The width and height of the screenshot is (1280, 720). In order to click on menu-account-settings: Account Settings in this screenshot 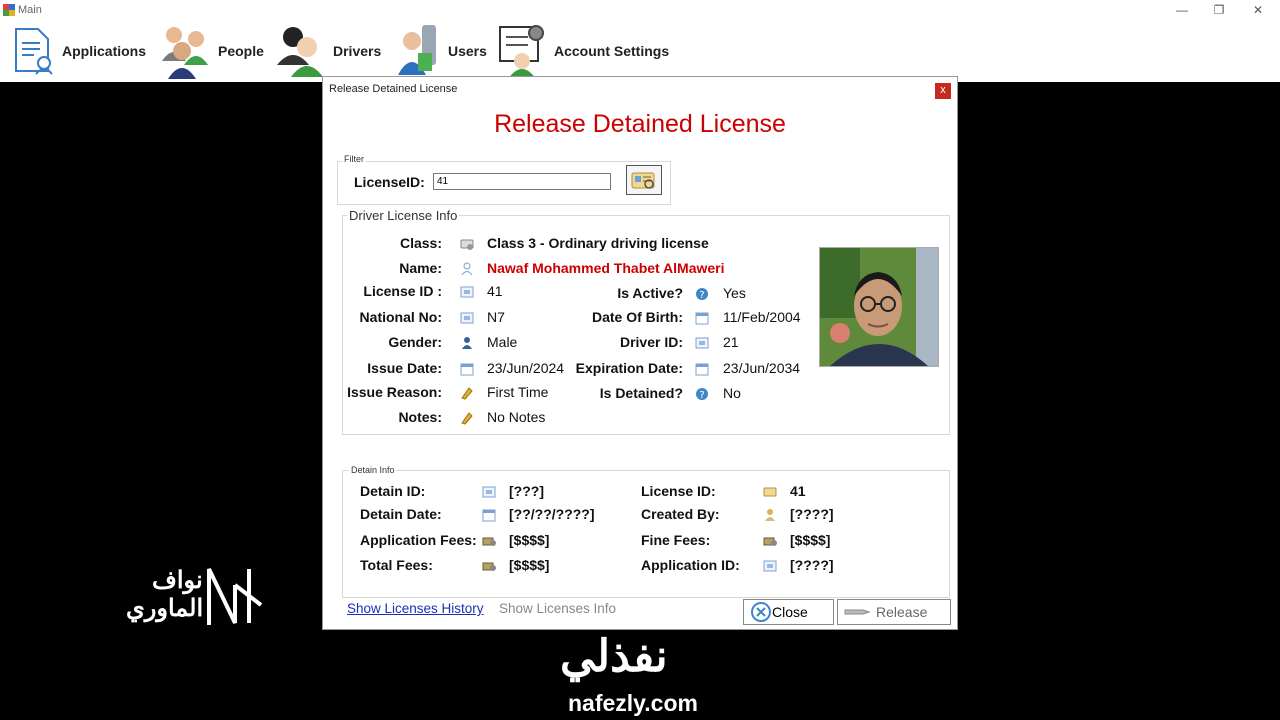, I will do `click(583, 51)`.